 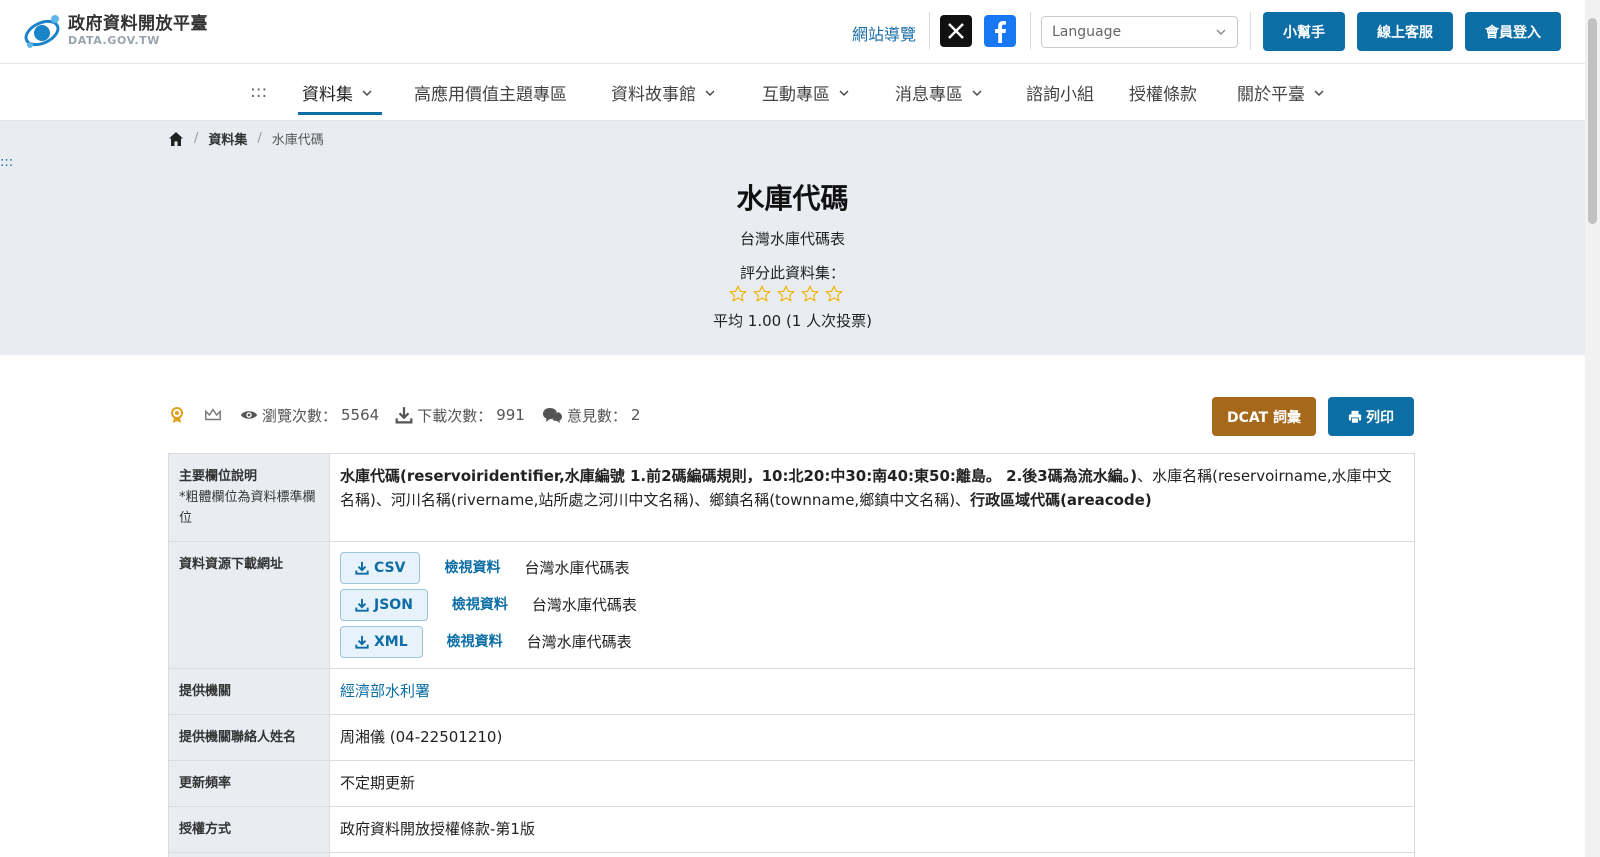 What do you see at coordinates (249, 829) in the screenshot?
I see `license-header: 授權方式` at bounding box center [249, 829].